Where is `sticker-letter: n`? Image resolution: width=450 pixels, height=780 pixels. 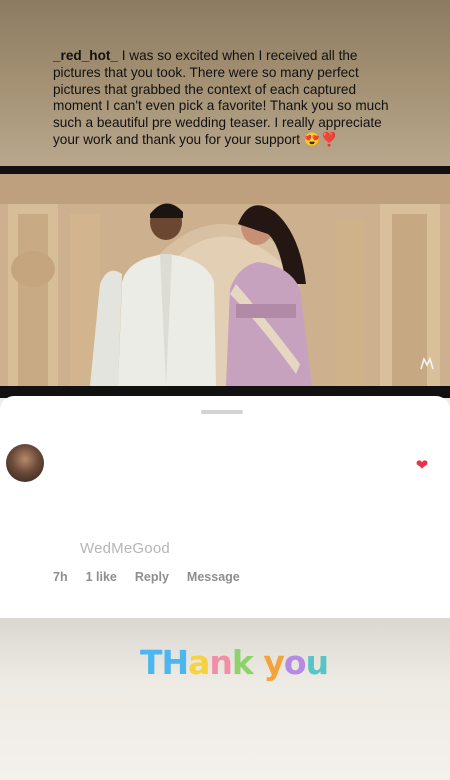
sticker-letter: n is located at coordinates (220, 662).